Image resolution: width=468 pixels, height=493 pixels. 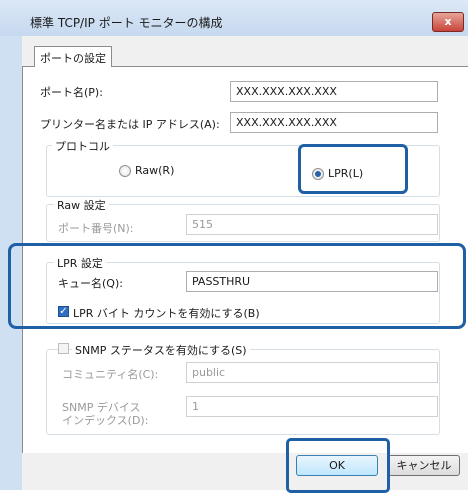 I want to click on window-title: 標準 TCP/IP ポート モニターの構成, so click(x=126, y=23).